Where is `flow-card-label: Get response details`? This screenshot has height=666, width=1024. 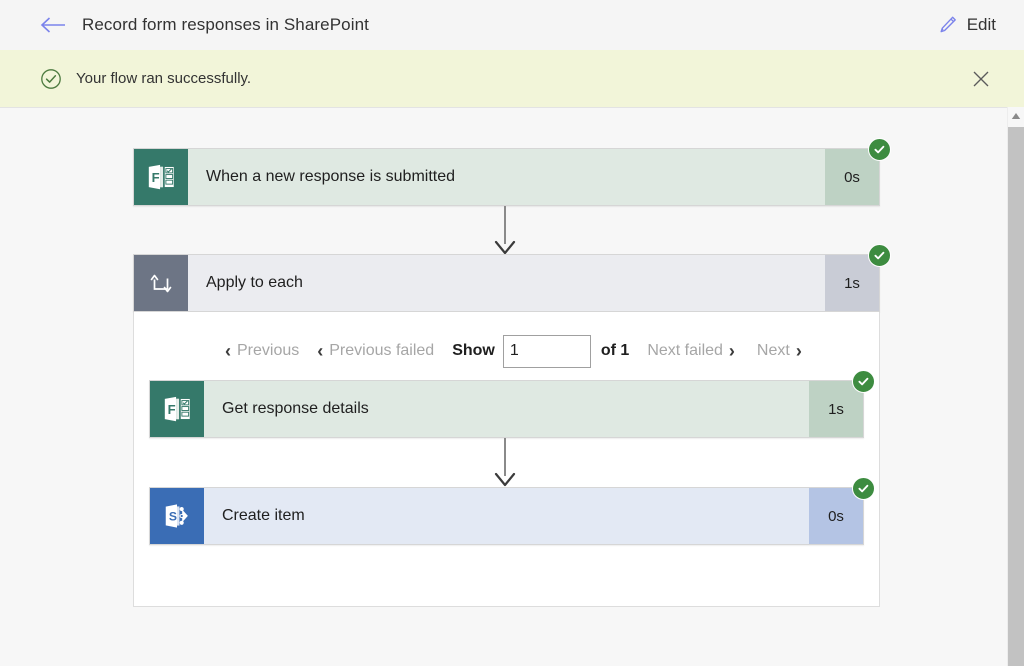 flow-card-label: Get response details is located at coordinates (506, 409).